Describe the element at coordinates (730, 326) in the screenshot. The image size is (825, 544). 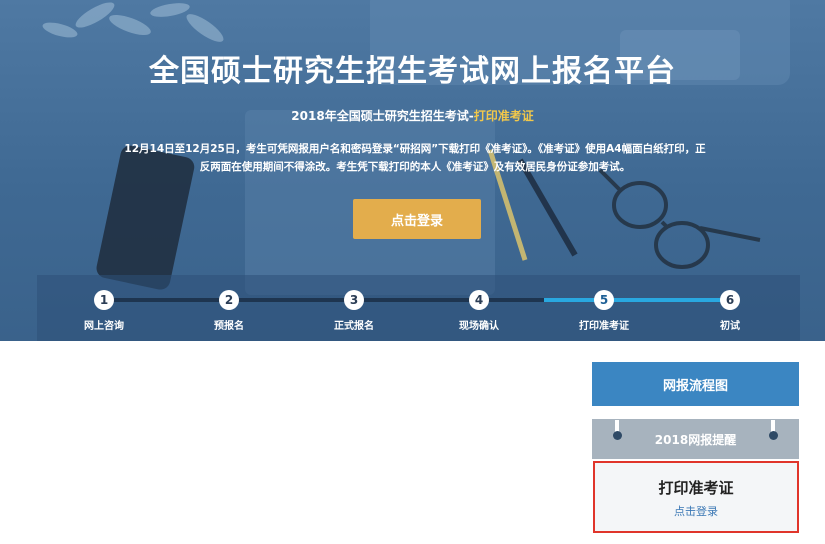
I see `step-label: 初试` at that location.